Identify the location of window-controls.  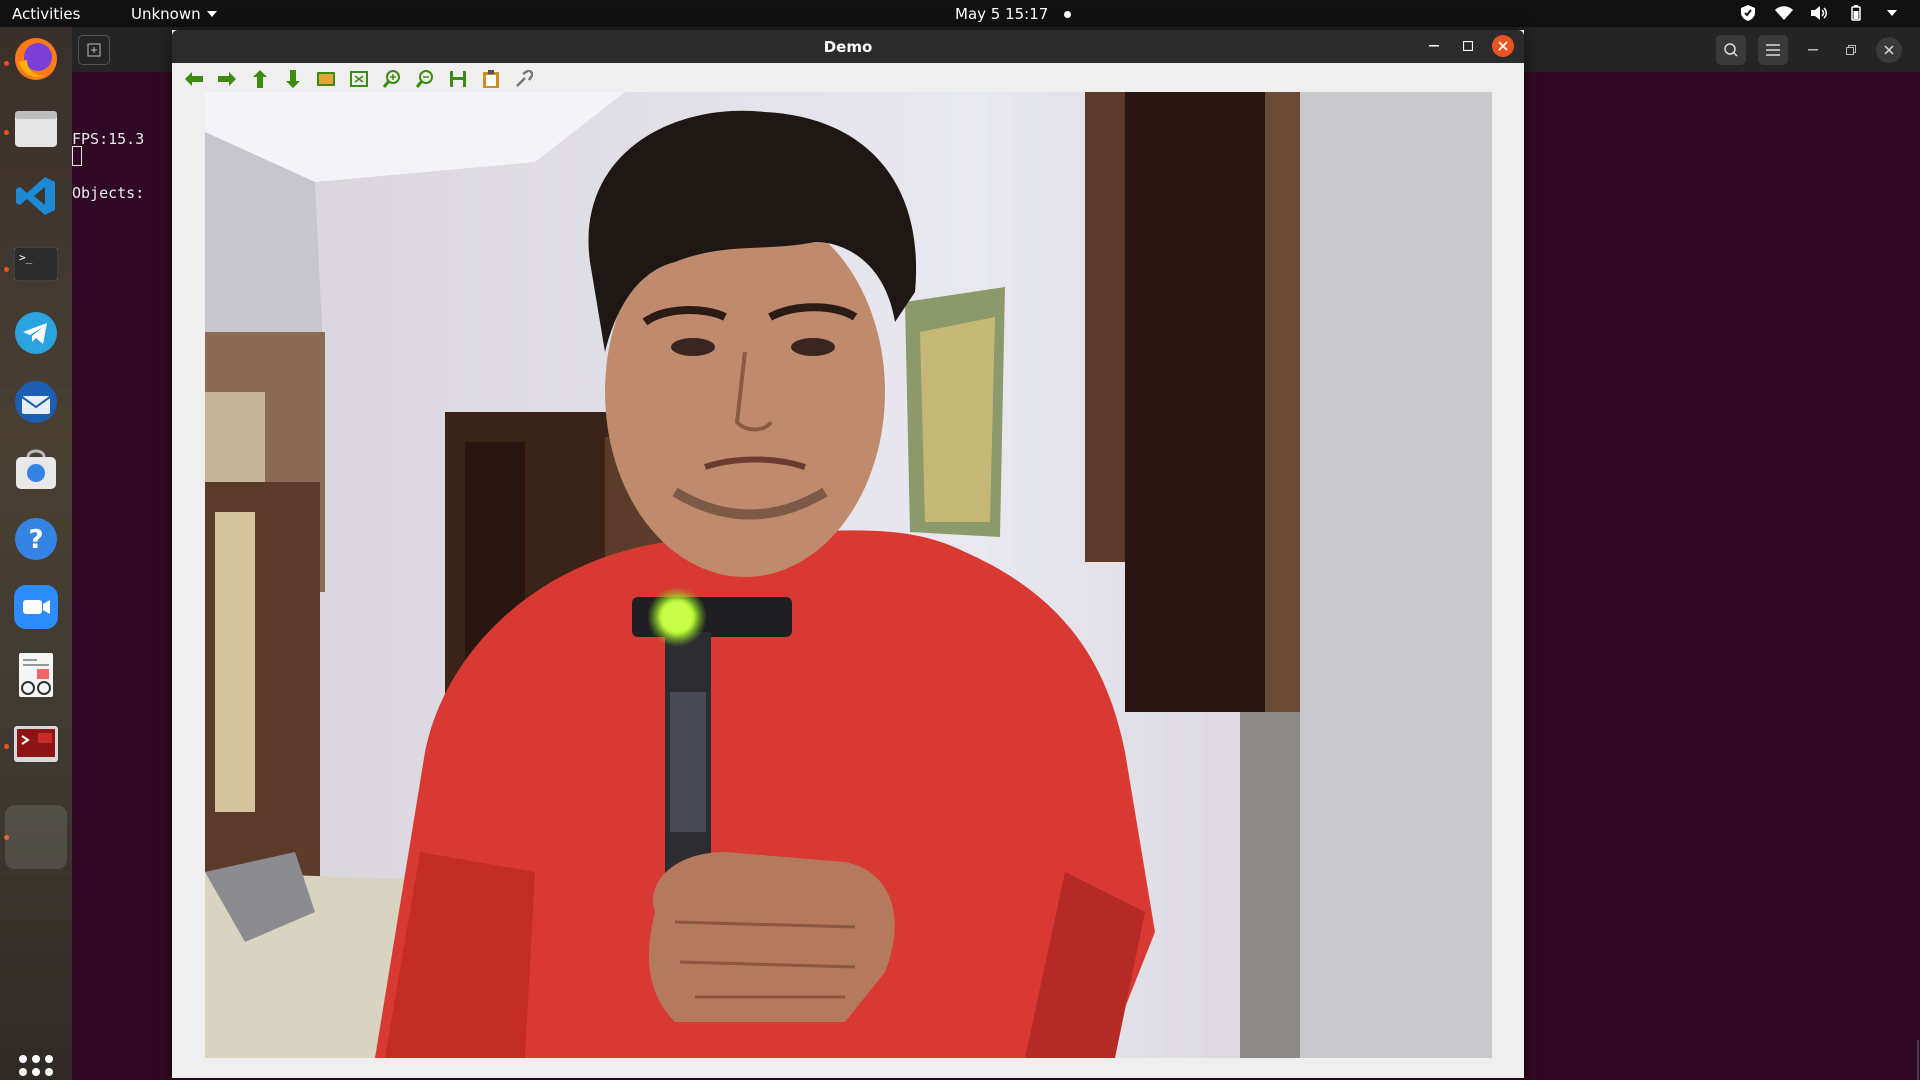
(1469, 46).